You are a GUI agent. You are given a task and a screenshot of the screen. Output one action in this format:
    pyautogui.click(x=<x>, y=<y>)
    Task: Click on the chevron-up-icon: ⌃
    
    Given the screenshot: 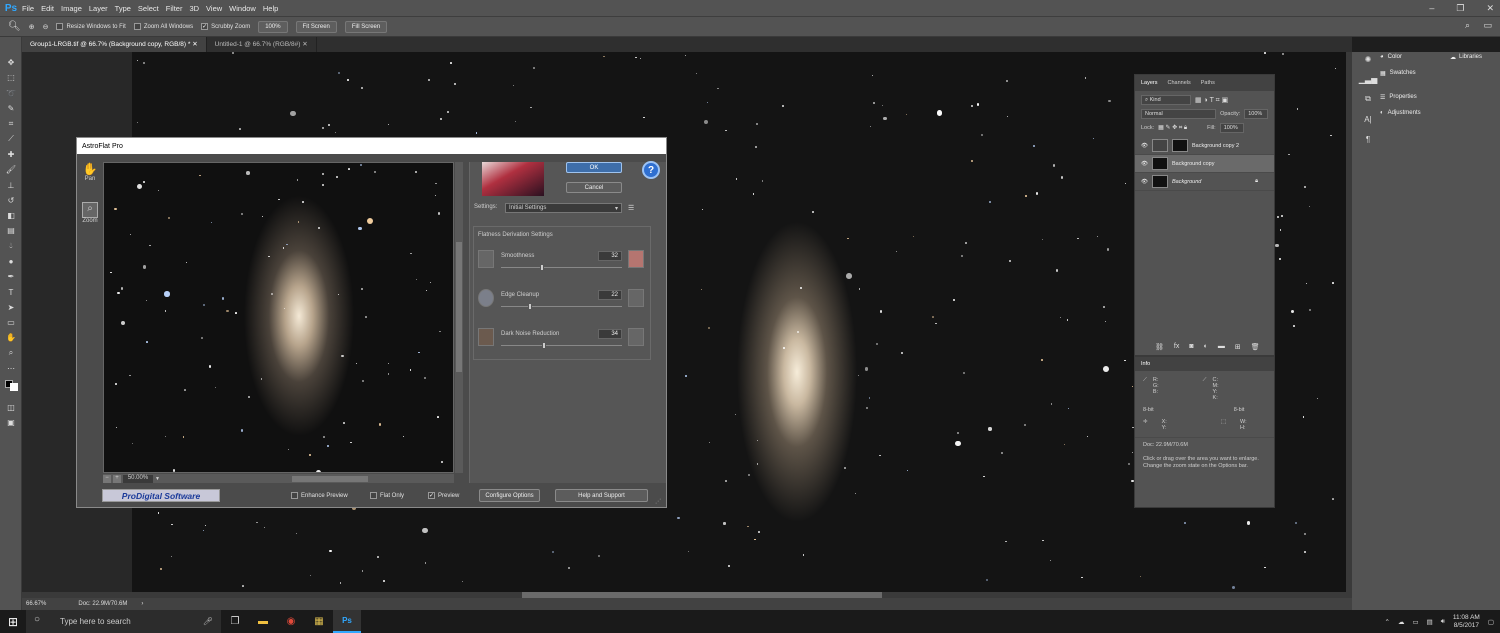 What is the action you would take?
    pyautogui.click(x=1386, y=622)
    